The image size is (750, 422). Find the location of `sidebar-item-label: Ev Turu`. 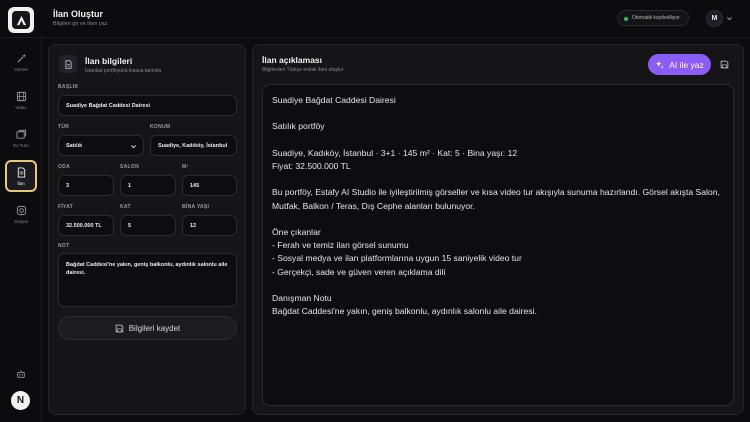

sidebar-item-label: Ev Turu is located at coordinates (21, 145).